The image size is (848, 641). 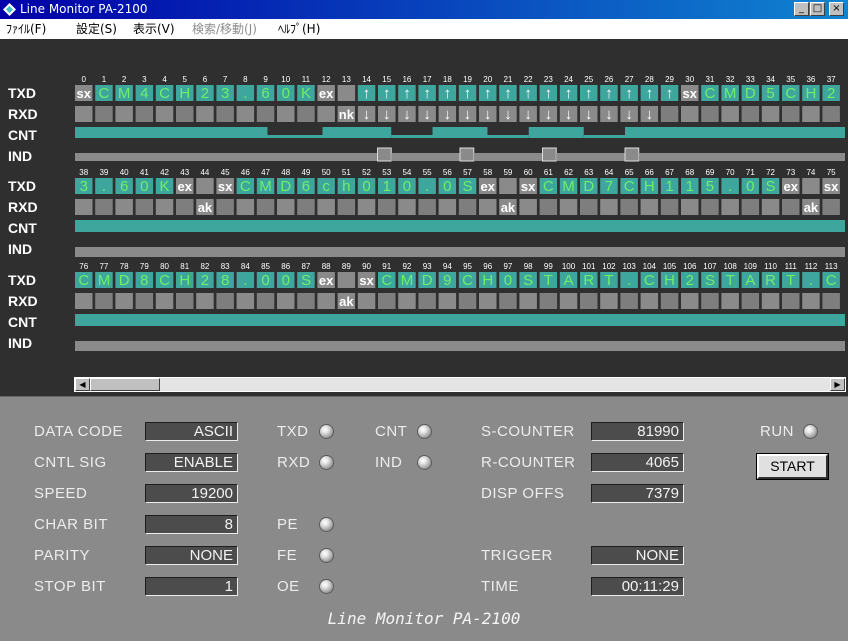 I want to click on close-button: ×, so click(x=836, y=9).